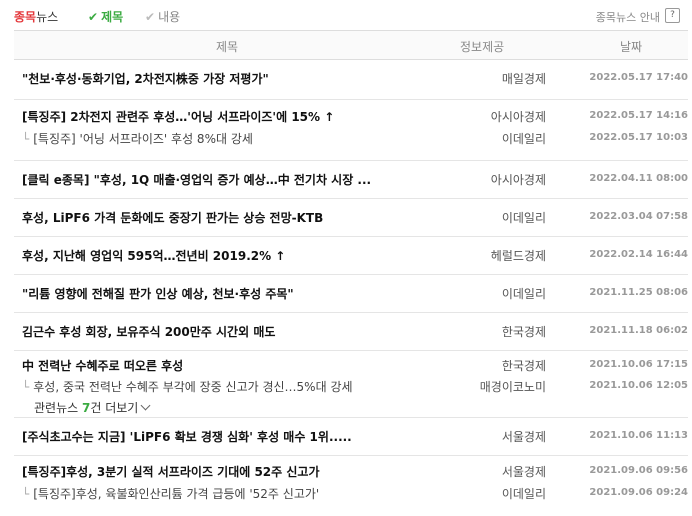 Image resolution: width=692 pixels, height=516 pixels. I want to click on filter-content-option: ✔ 내용, so click(162, 16).